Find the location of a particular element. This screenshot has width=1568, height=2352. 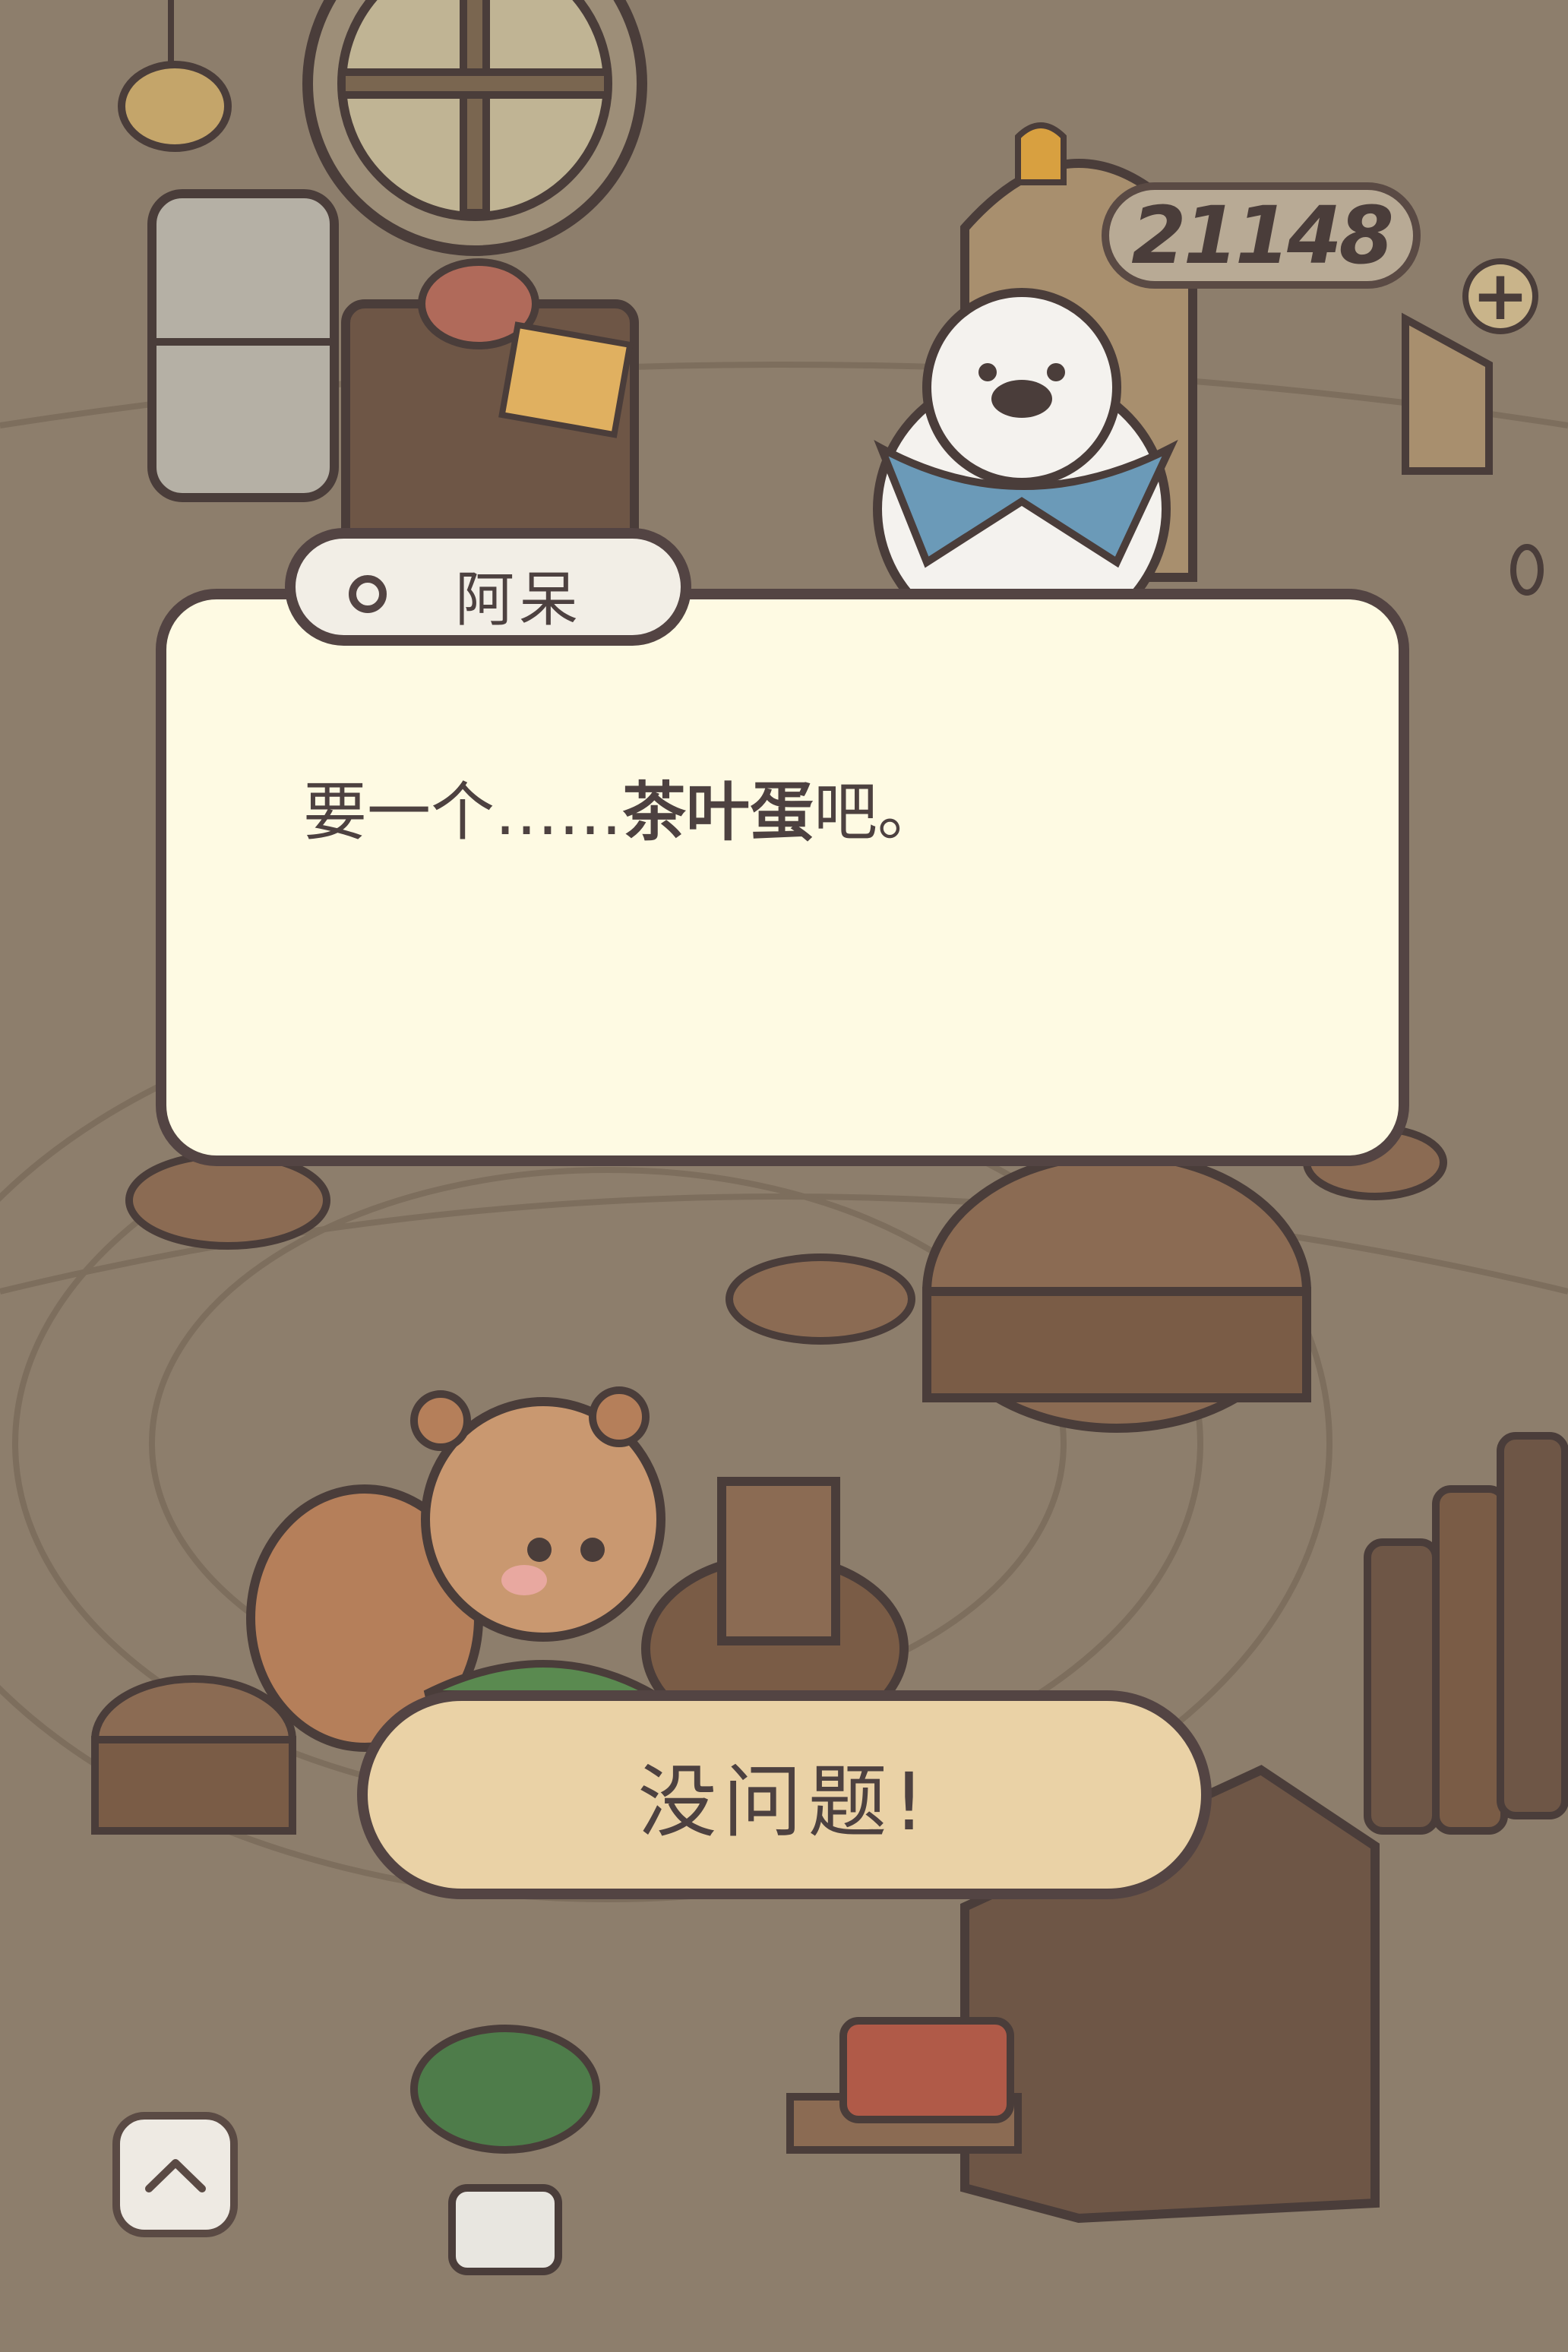

confirm-button: 没问题! is located at coordinates (784, 1795).